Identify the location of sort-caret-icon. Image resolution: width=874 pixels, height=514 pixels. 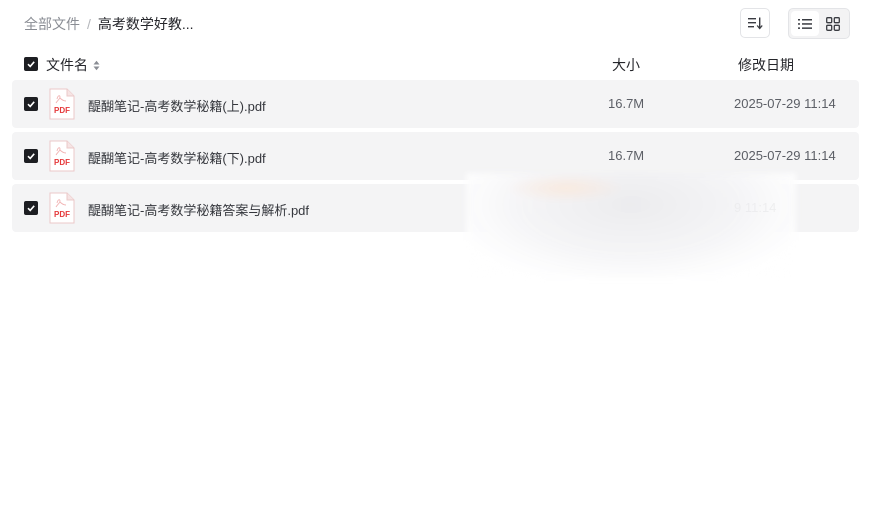
(96, 65).